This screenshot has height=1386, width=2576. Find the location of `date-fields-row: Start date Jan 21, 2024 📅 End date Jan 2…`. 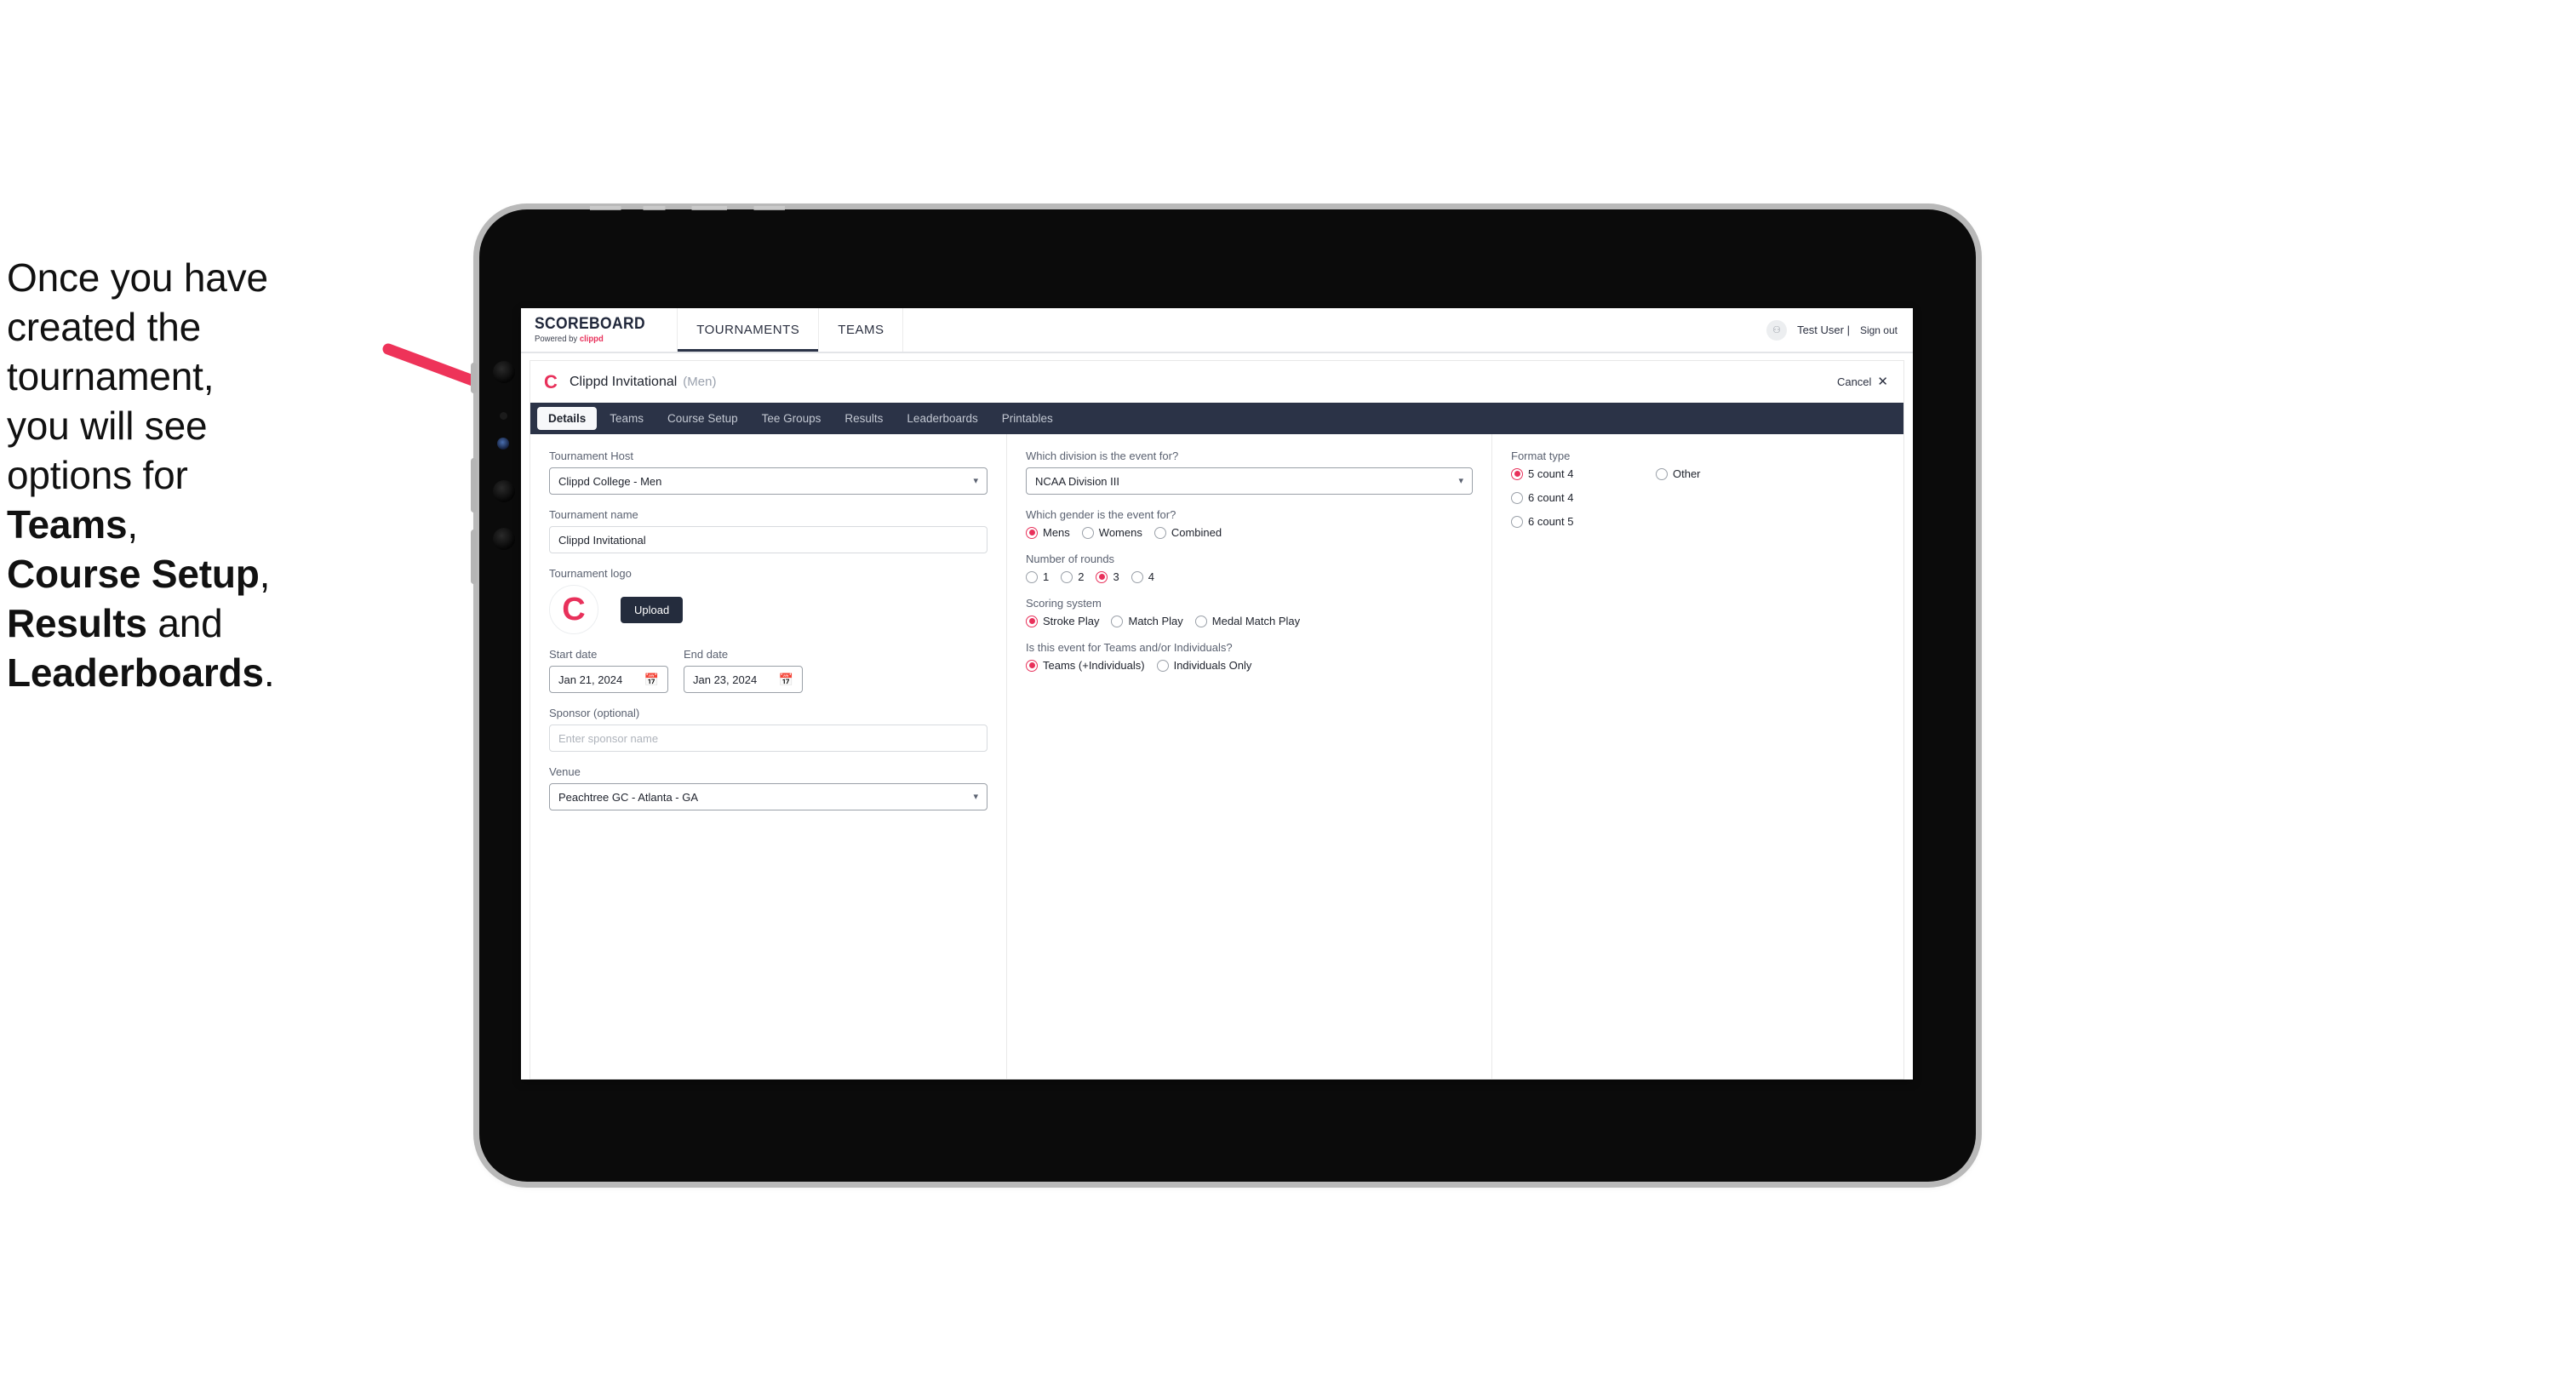

date-fields-row: Start date Jan 21, 2024 📅 End date Jan 2… is located at coordinates (768, 670).